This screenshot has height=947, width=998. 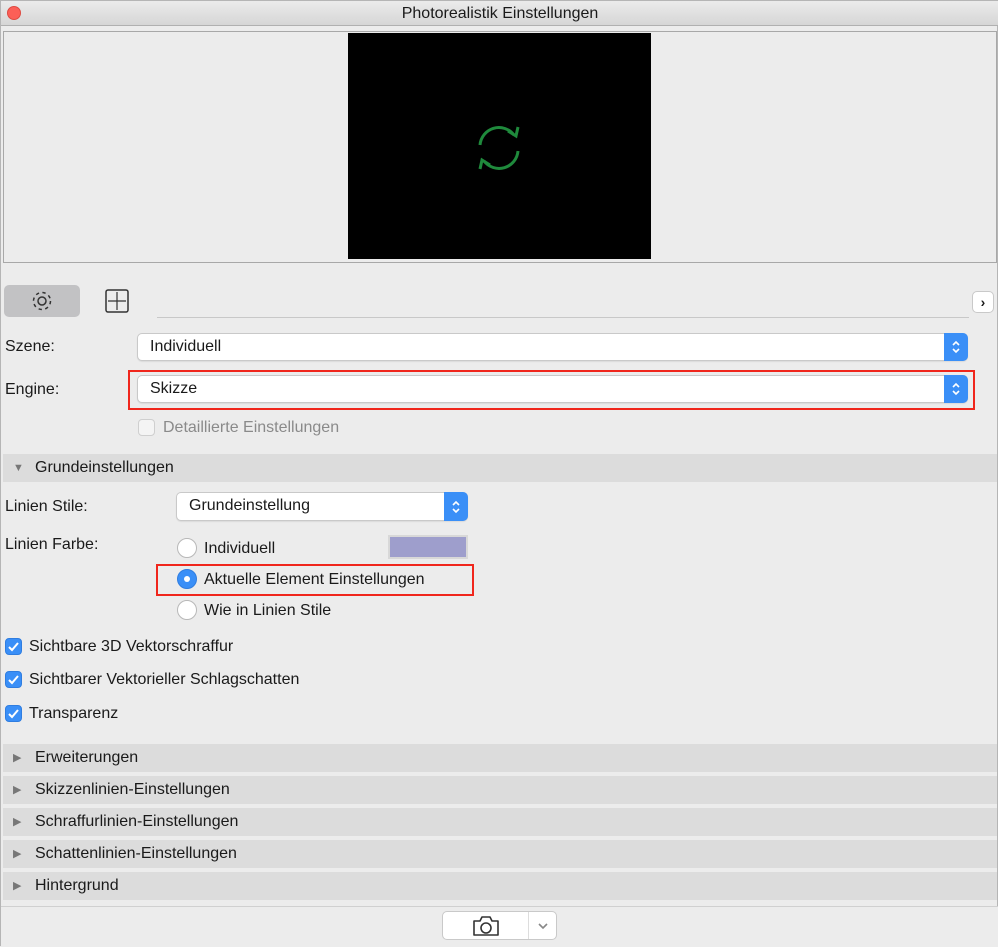 I want to click on render-preview, so click(x=499, y=146).